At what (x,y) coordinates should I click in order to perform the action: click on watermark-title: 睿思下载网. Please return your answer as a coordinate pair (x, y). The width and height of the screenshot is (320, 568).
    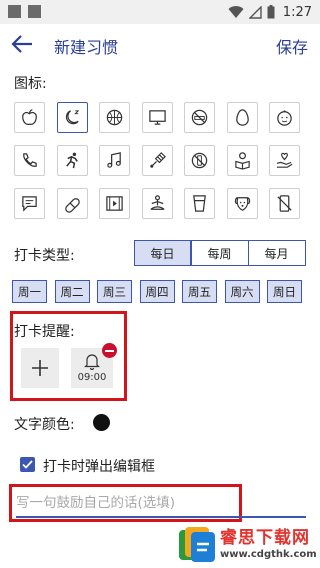
    Looking at the image, I should click on (265, 538).